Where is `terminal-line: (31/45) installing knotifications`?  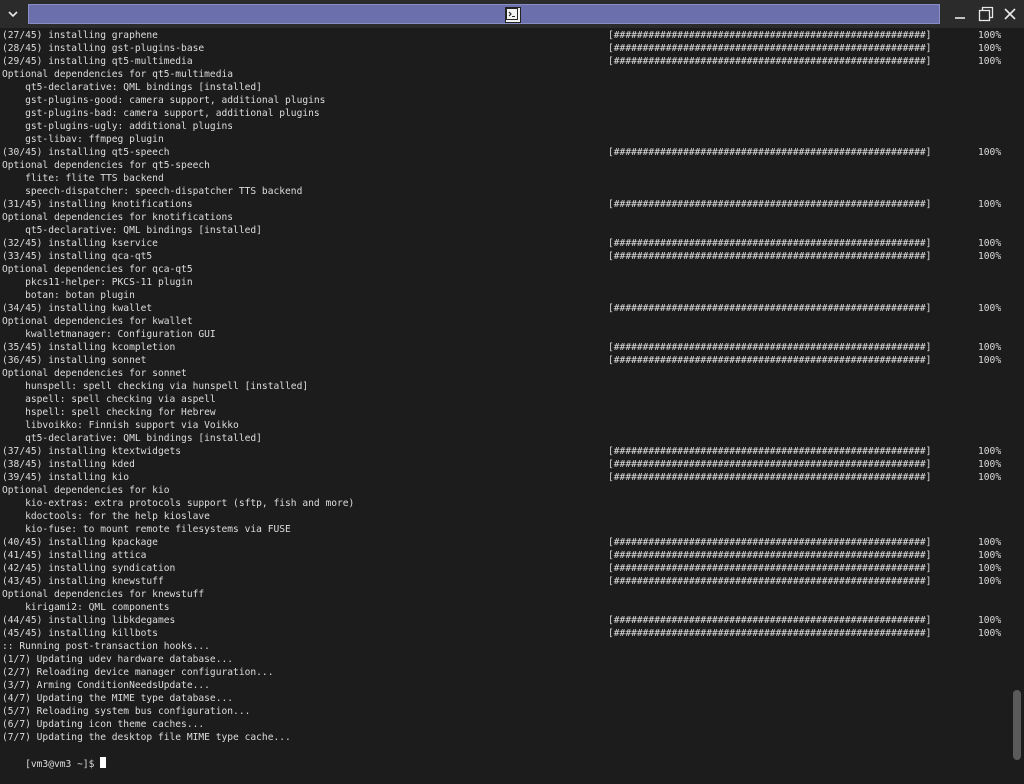
terminal-line: (31/45) installing knotifications is located at coordinates (97, 204).